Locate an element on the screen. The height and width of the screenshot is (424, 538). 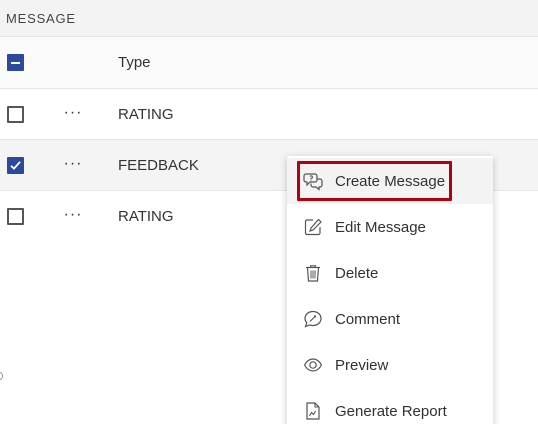
menu-item-label: Edit Message is located at coordinates (380, 227).